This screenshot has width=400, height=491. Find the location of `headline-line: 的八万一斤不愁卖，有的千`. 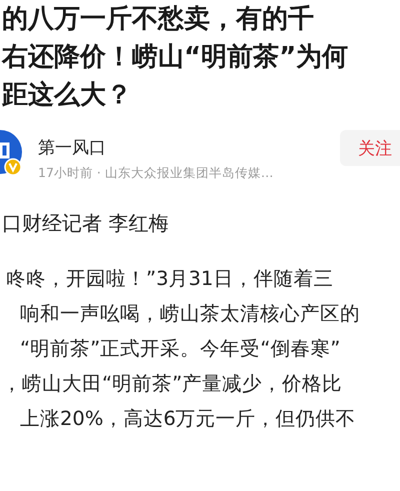

headline-line: 的八万一斤不愁卖，有的千 is located at coordinates (158, 19).